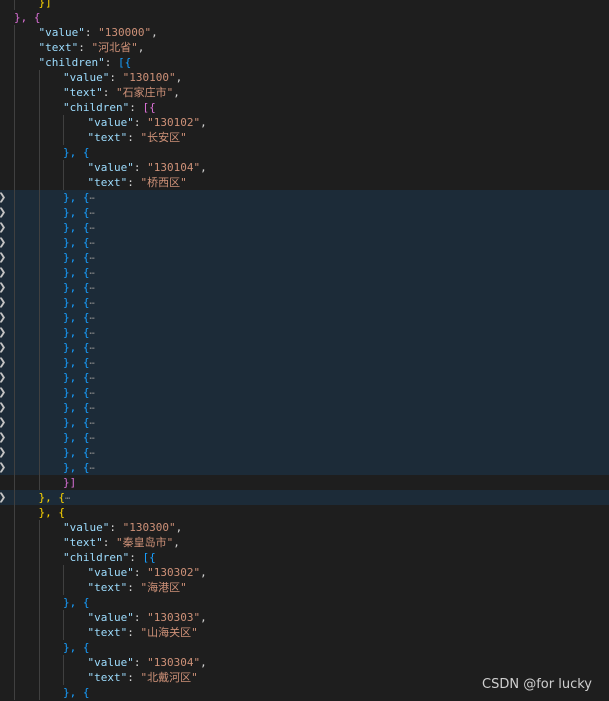  Describe the element at coordinates (122, 77) in the screenshot. I see `code-text: "value": "130100",` at that location.